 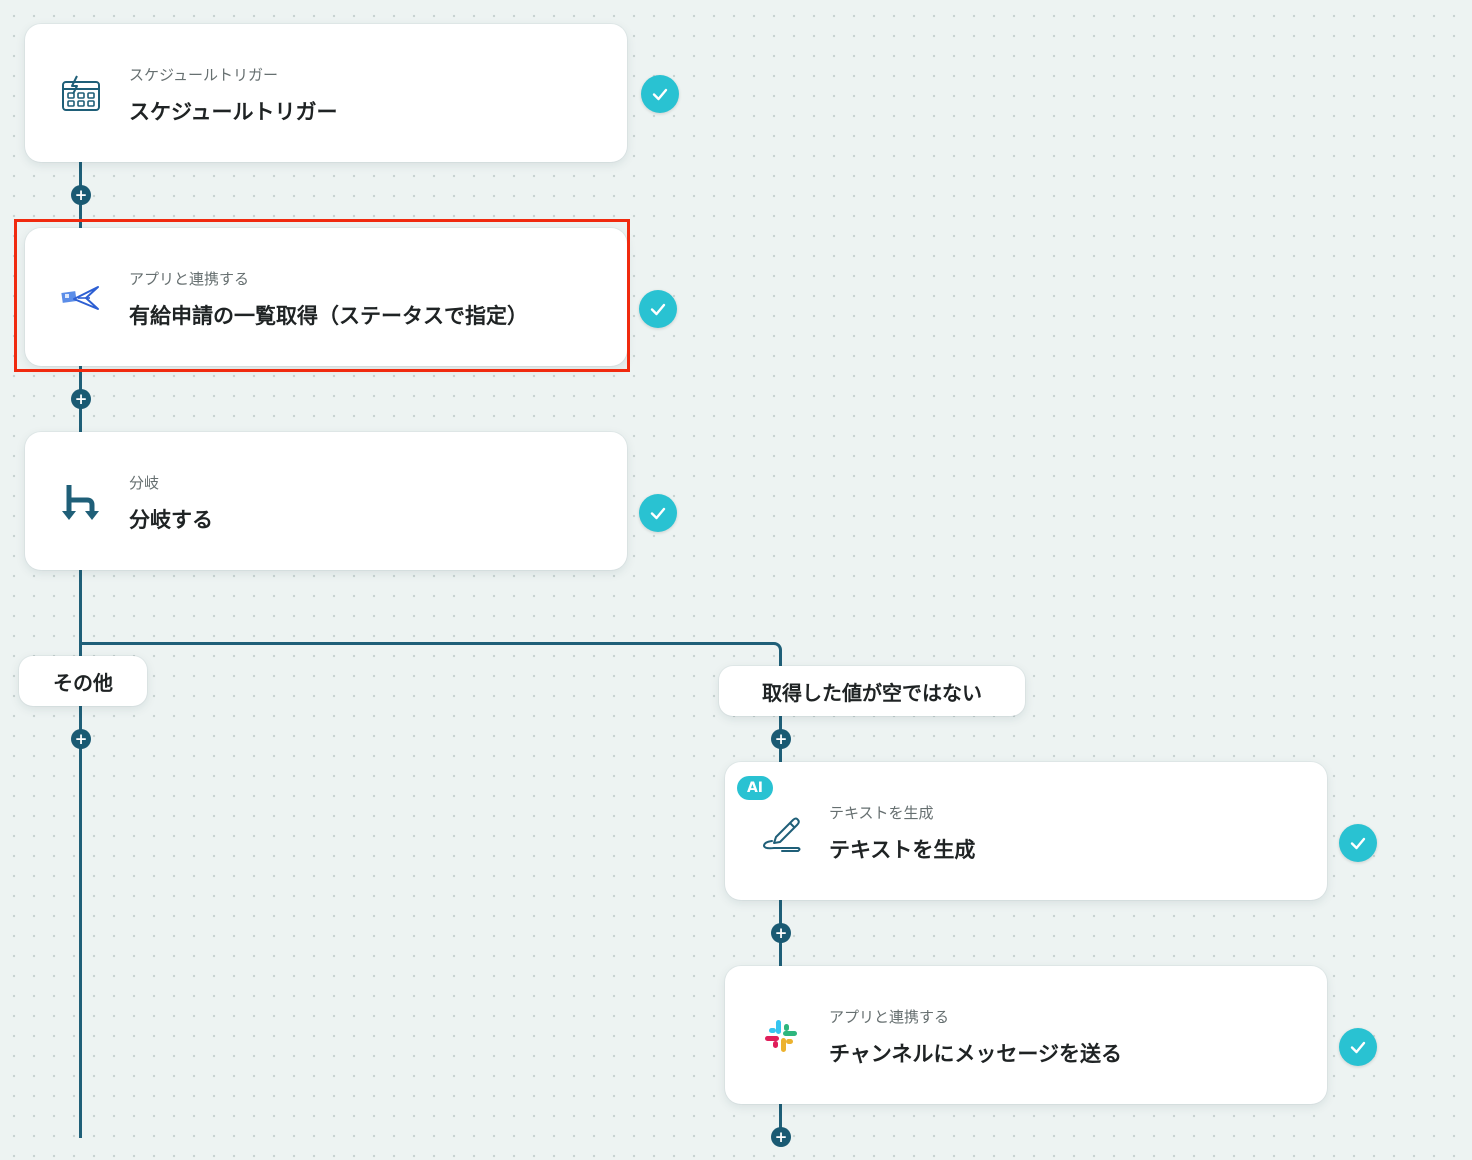 What do you see at coordinates (781, 1036) in the screenshot?
I see `slack-icon` at bounding box center [781, 1036].